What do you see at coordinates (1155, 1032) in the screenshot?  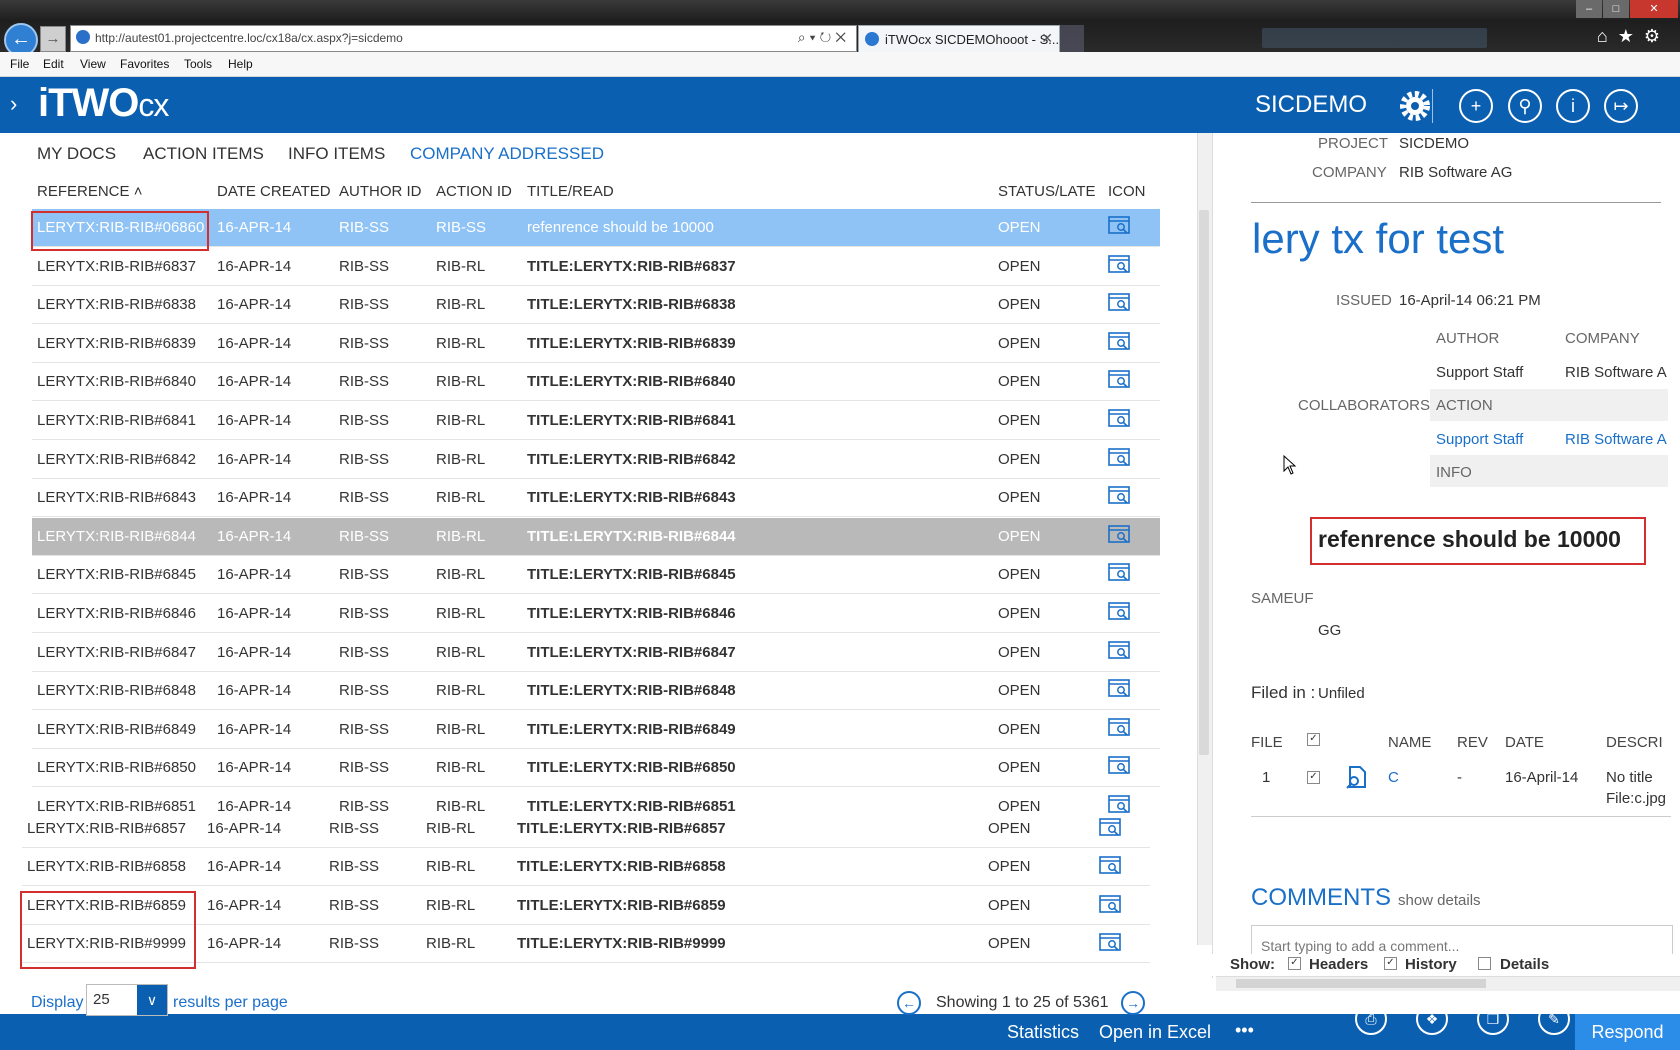 I see `open-in-excel-button: Open in Excel` at bounding box center [1155, 1032].